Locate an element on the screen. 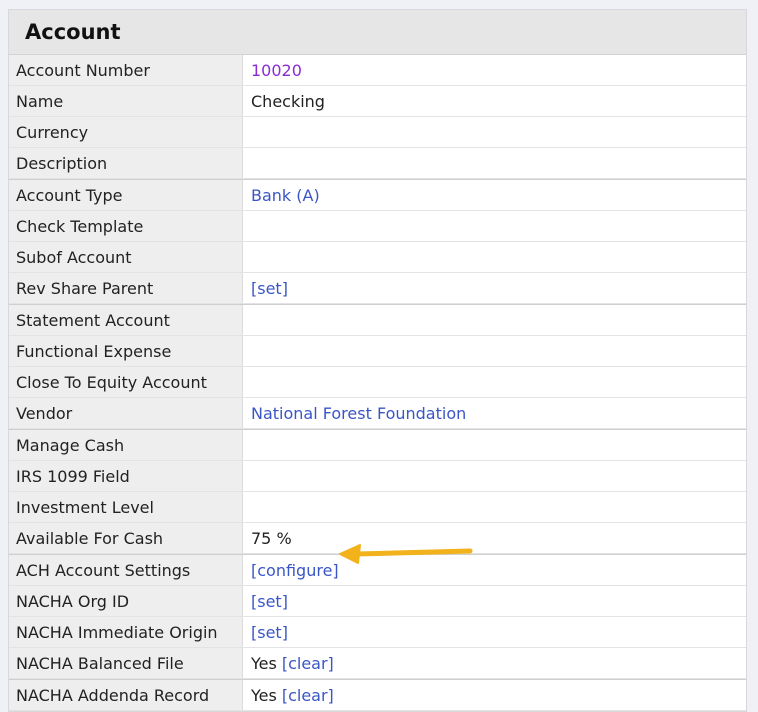 The width and height of the screenshot is (758, 712). label-nacha-immediate-origin: NACHA Immediate Origin is located at coordinates (125, 632).